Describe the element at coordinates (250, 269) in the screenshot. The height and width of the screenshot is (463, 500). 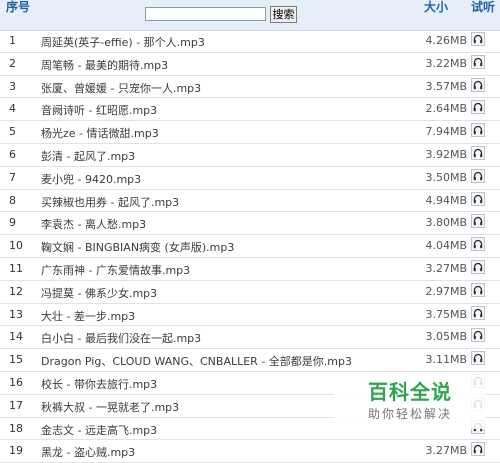
I see `song-row: 11 广东雨神 - 广东爱情故事.mp3 3.27MB` at that location.